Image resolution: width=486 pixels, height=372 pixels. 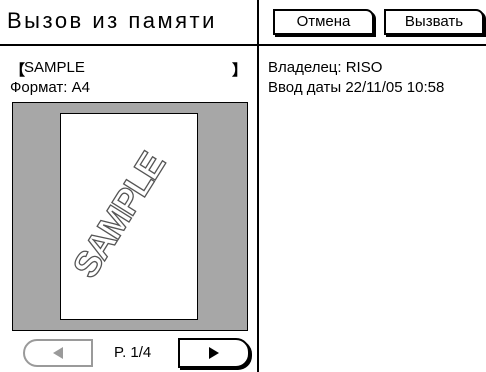 I want to click on vertical-divider, so click(x=258, y=186).